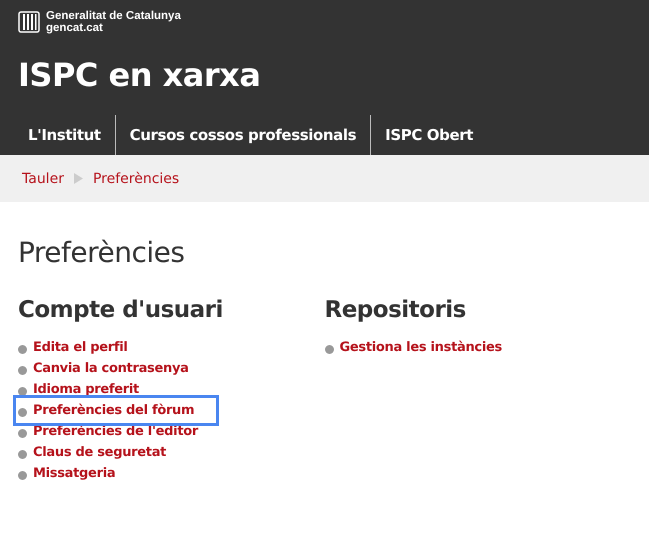  I want to click on coat-of-arms-icon, so click(29, 22).